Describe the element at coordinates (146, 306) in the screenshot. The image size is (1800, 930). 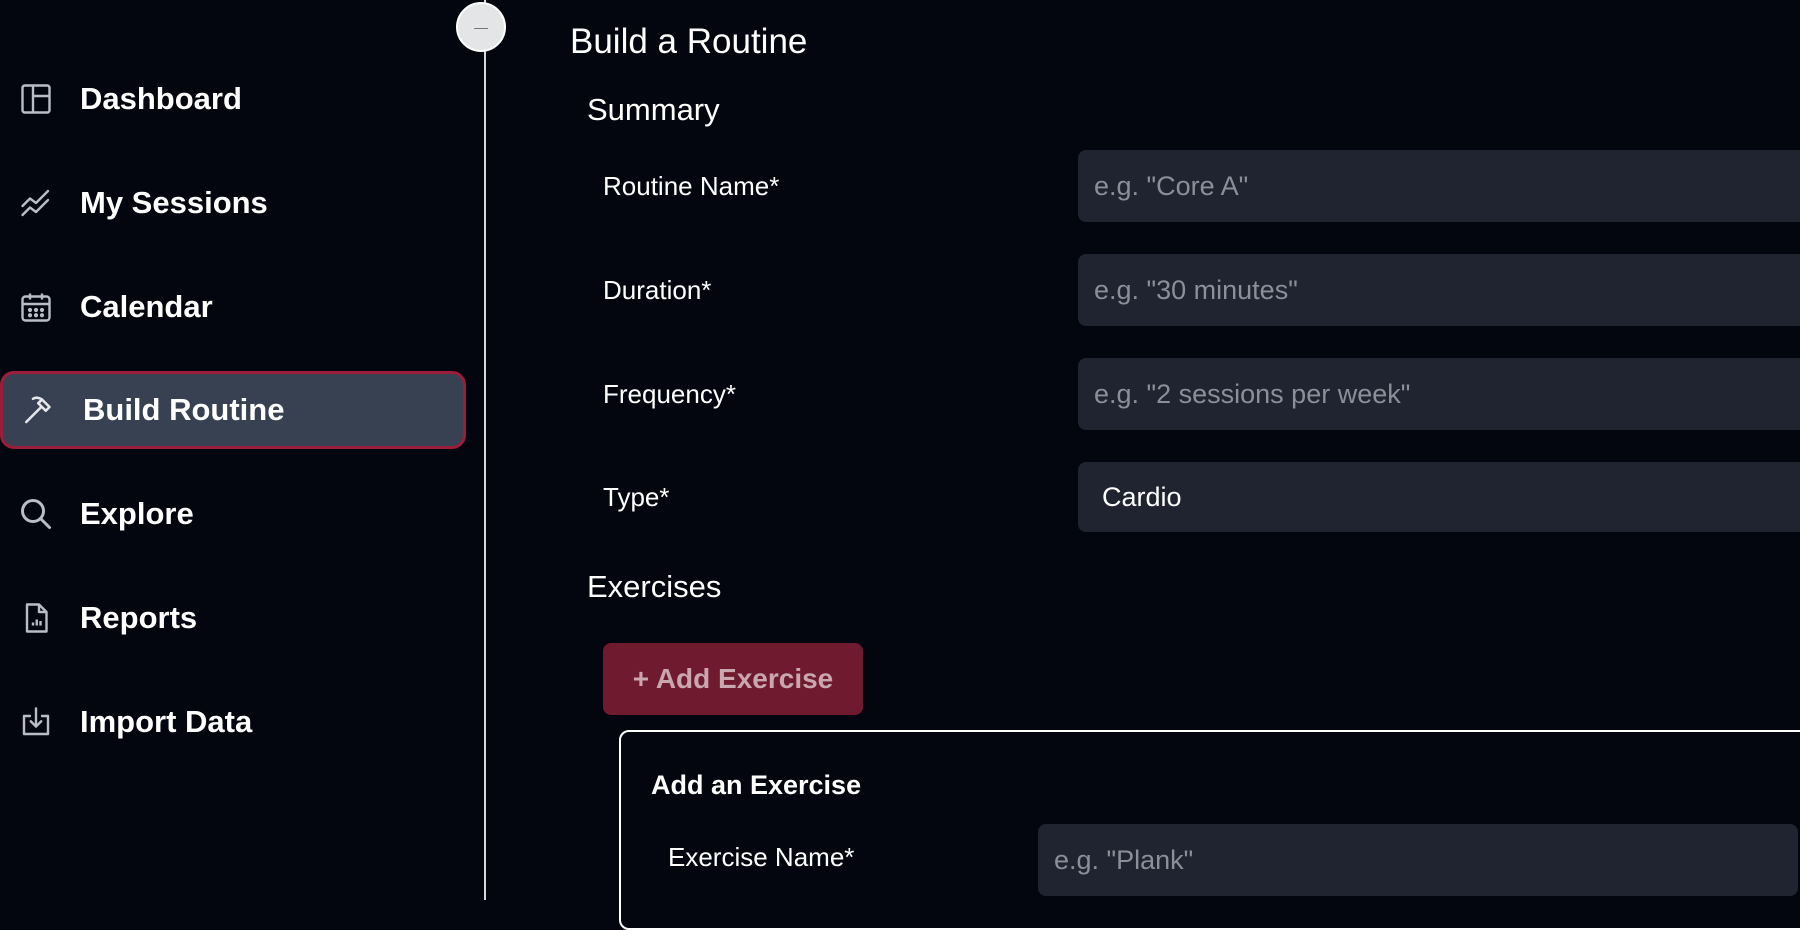
I see `sidebar-item-label: Calendar` at that location.